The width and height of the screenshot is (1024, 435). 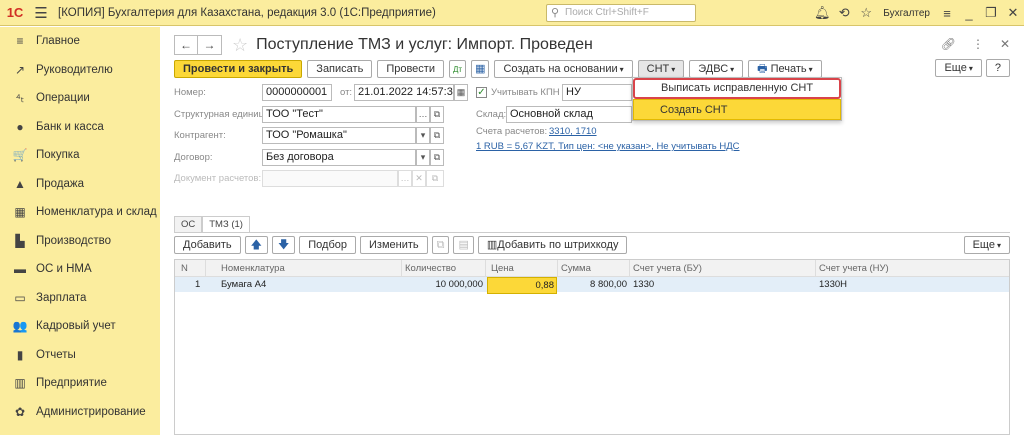 I want to click on forward-button: →, so click(x=210, y=45).